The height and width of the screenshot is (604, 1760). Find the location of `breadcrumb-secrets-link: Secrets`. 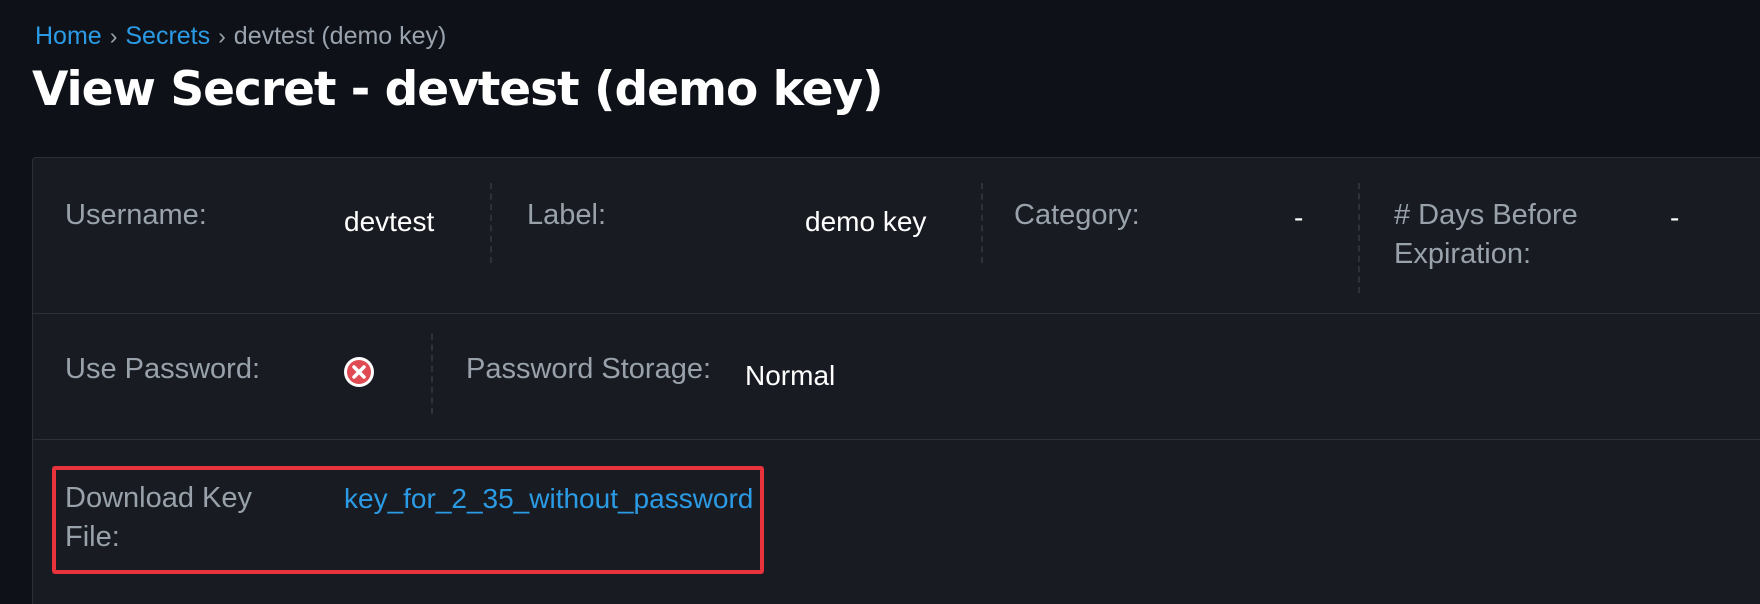

breadcrumb-secrets-link: Secrets is located at coordinates (167, 36).